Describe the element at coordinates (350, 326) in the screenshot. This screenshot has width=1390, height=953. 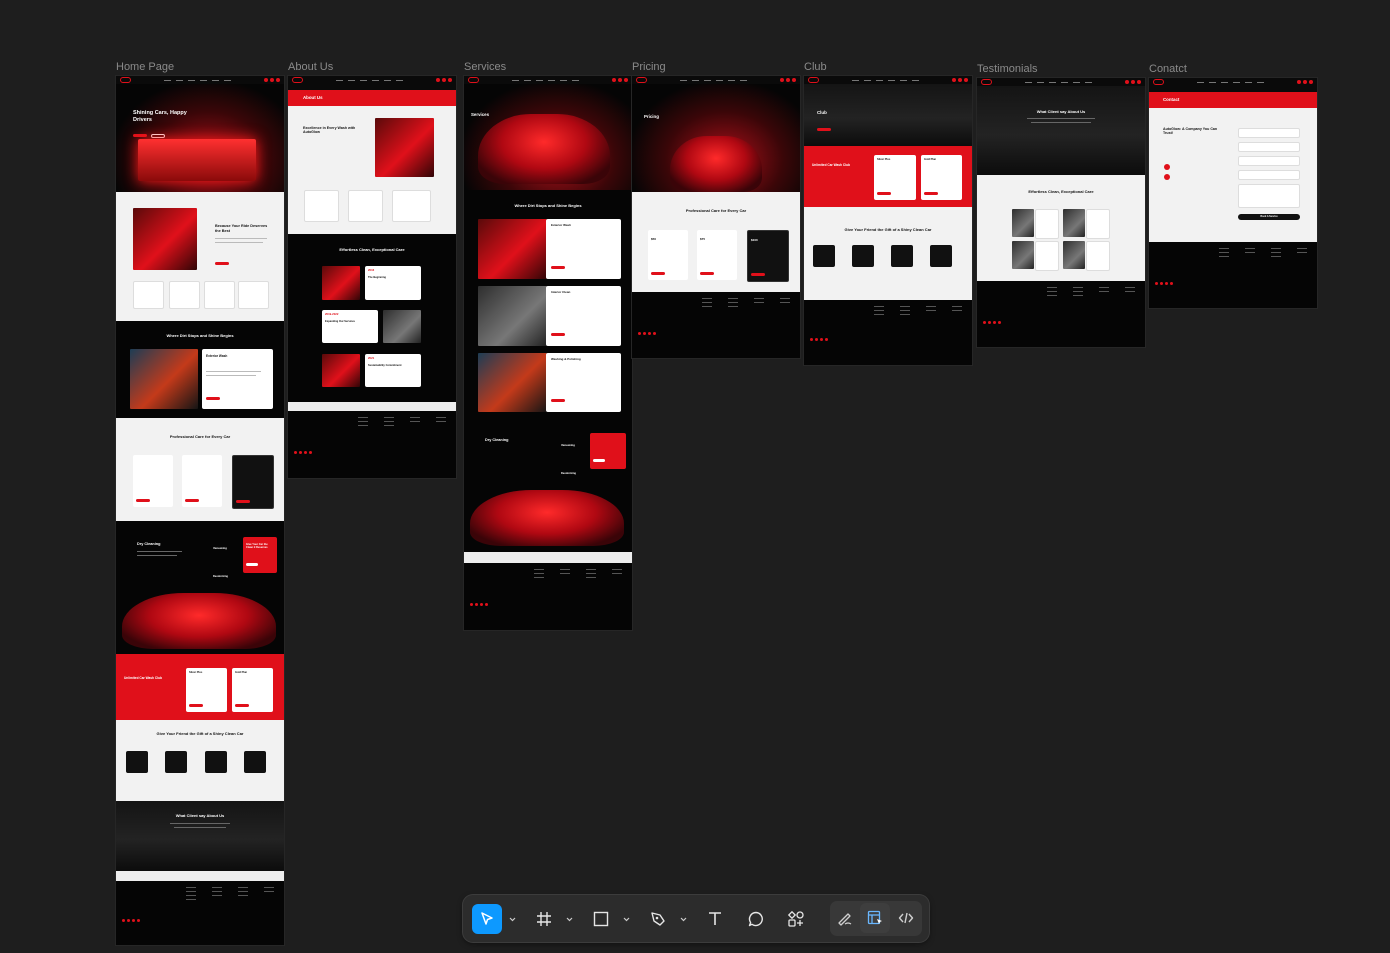
I see `timeline-card-2: 2019-2022 Expanding Our Services` at that location.